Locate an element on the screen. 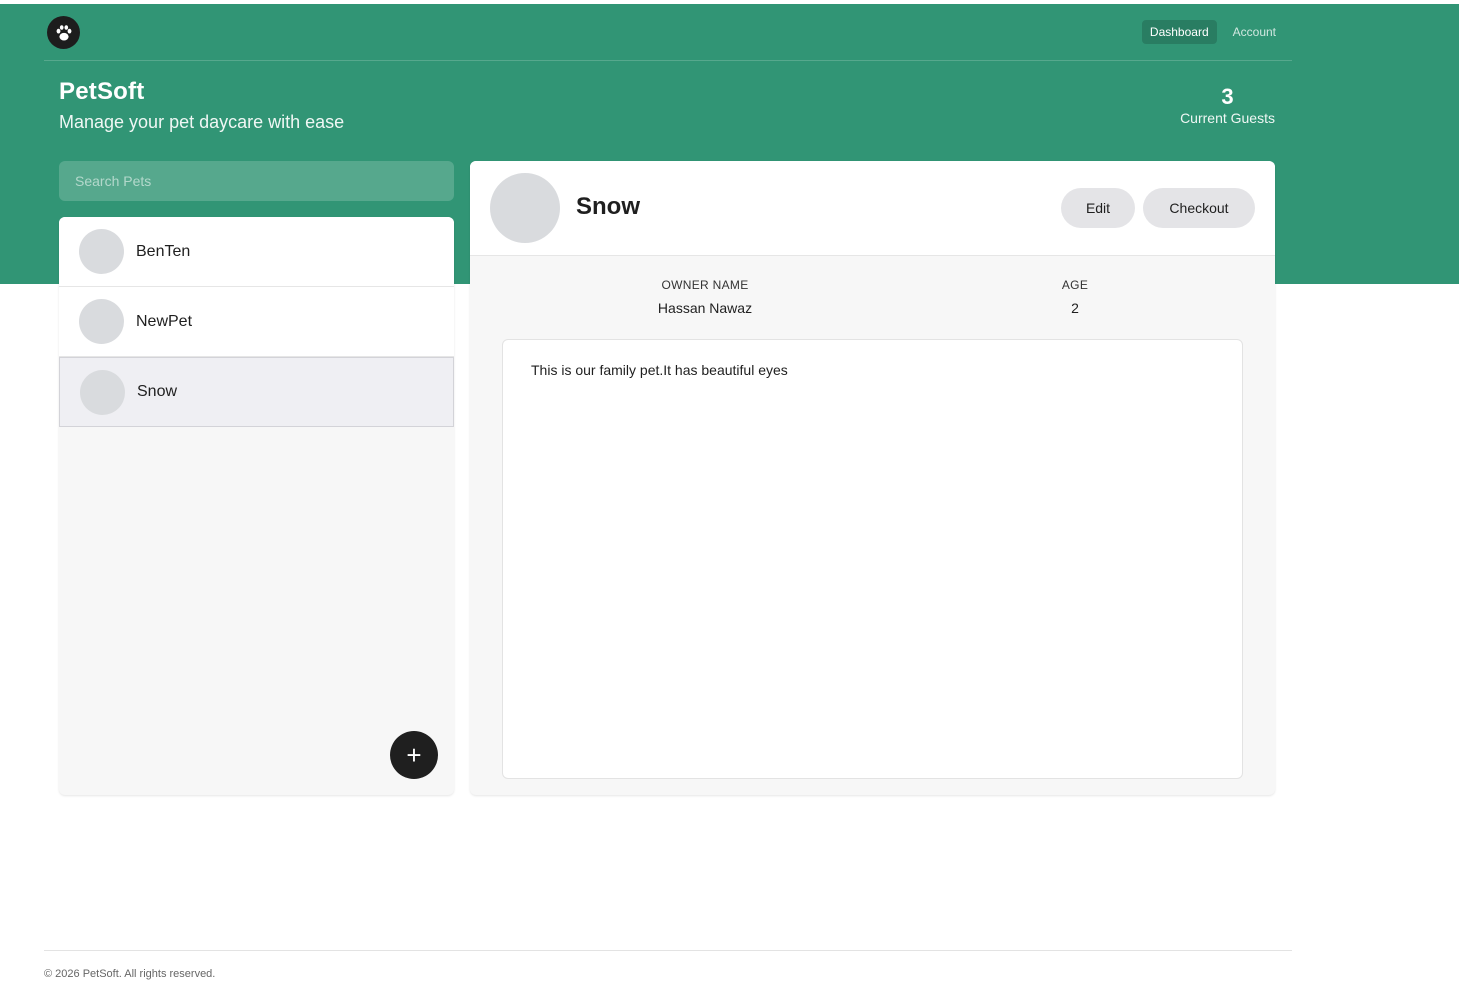 The width and height of the screenshot is (1459, 995). nav-links: Dashboard Account is located at coordinates (1212, 32).